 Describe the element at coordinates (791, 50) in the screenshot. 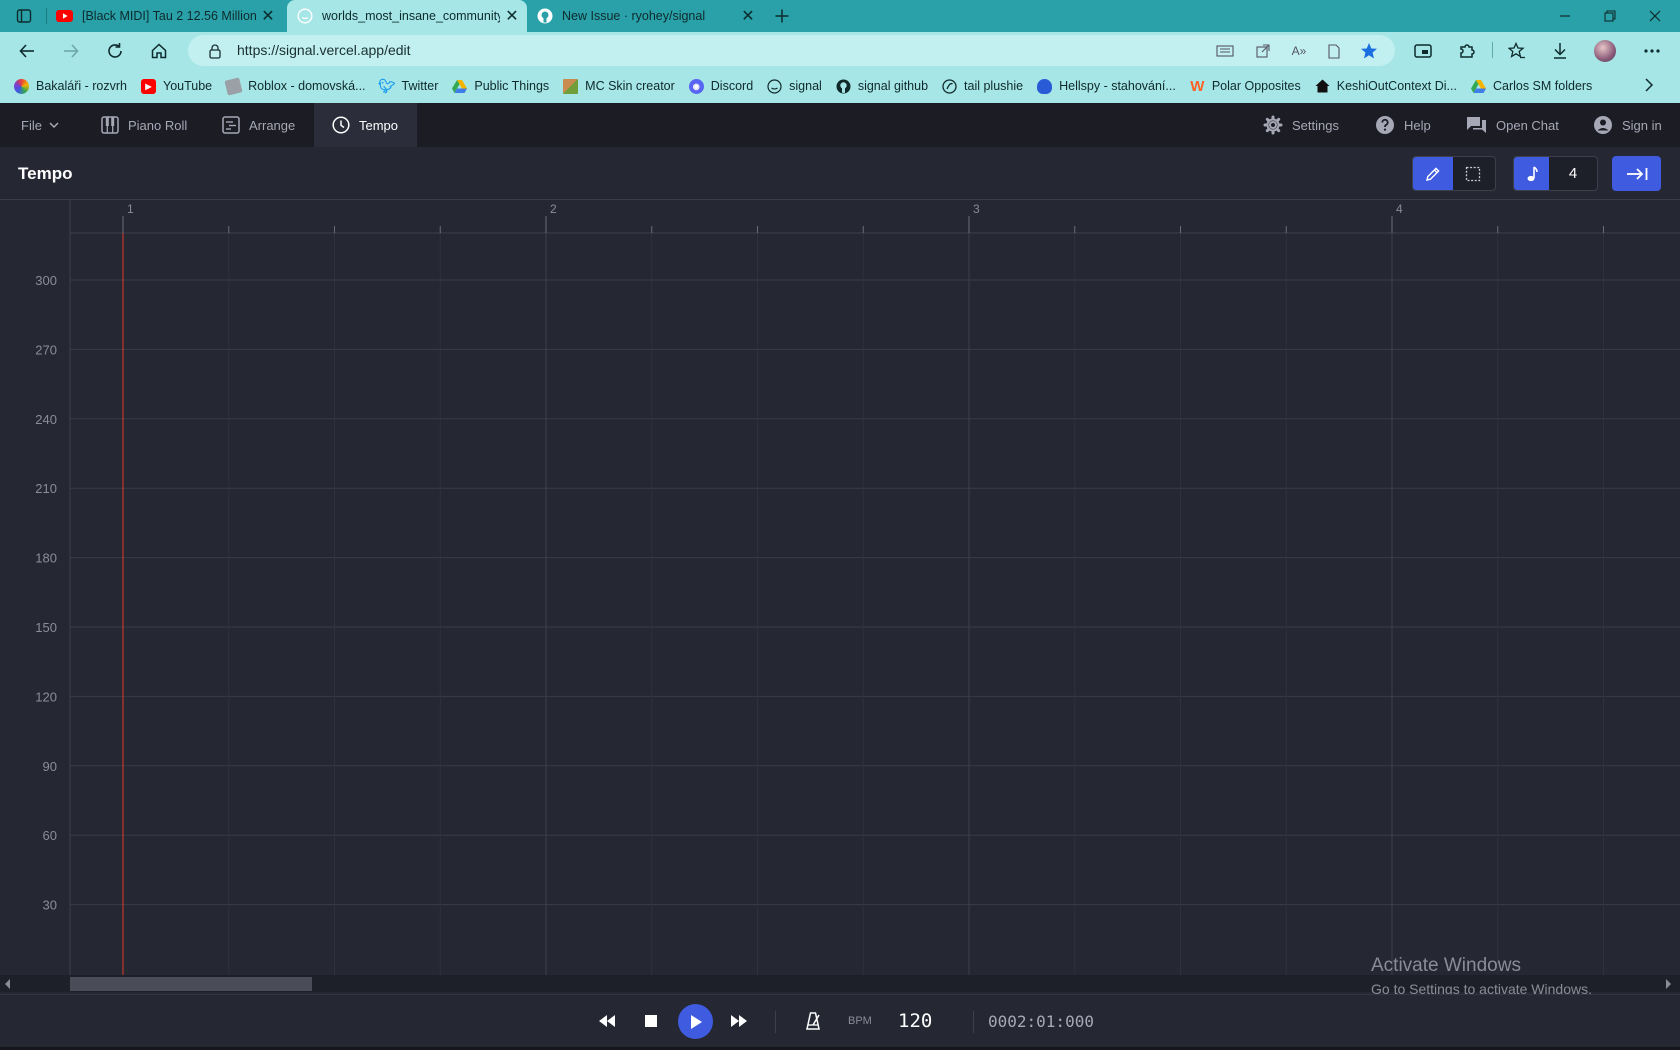

I see `url-field: https://signal.vercel.app/edit A»` at that location.